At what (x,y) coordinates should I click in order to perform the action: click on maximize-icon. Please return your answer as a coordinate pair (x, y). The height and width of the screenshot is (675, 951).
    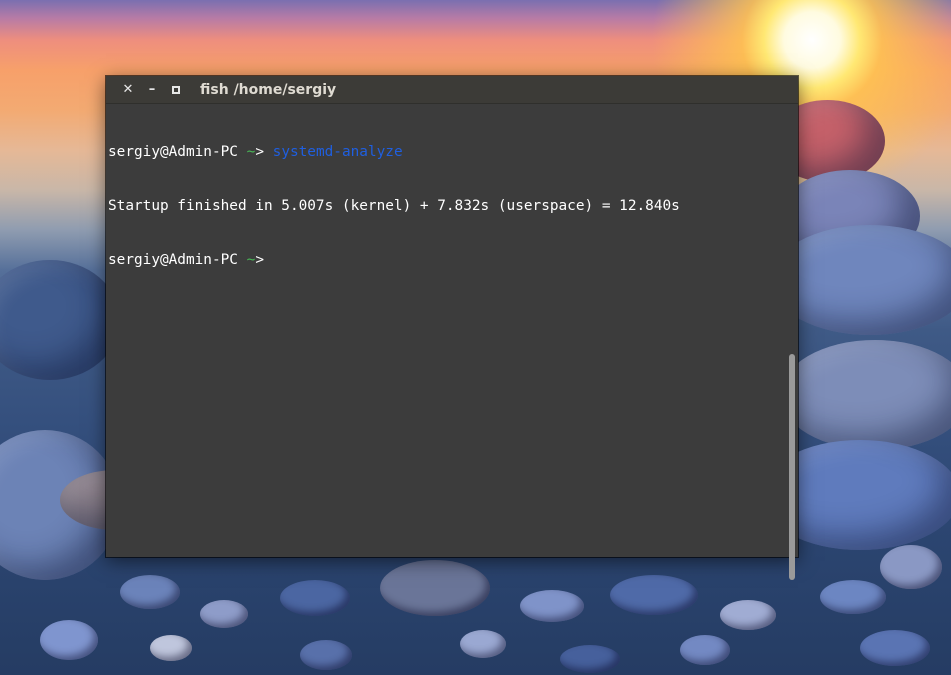
    Looking at the image, I should click on (176, 89).